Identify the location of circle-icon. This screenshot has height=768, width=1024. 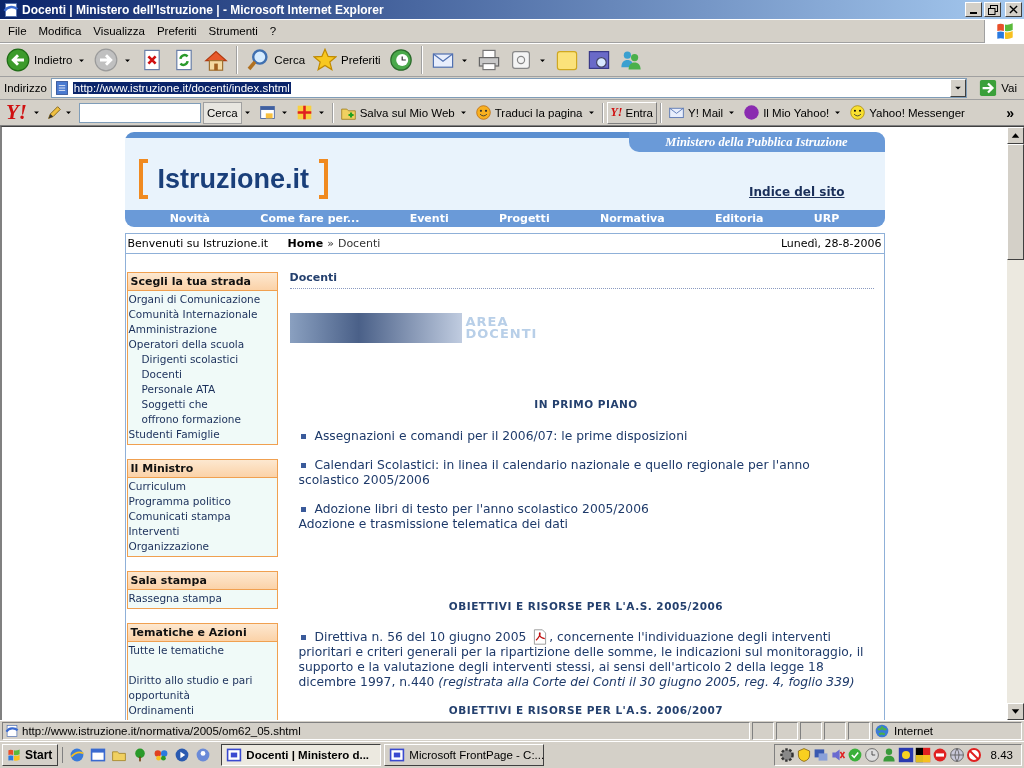
(939, 755).